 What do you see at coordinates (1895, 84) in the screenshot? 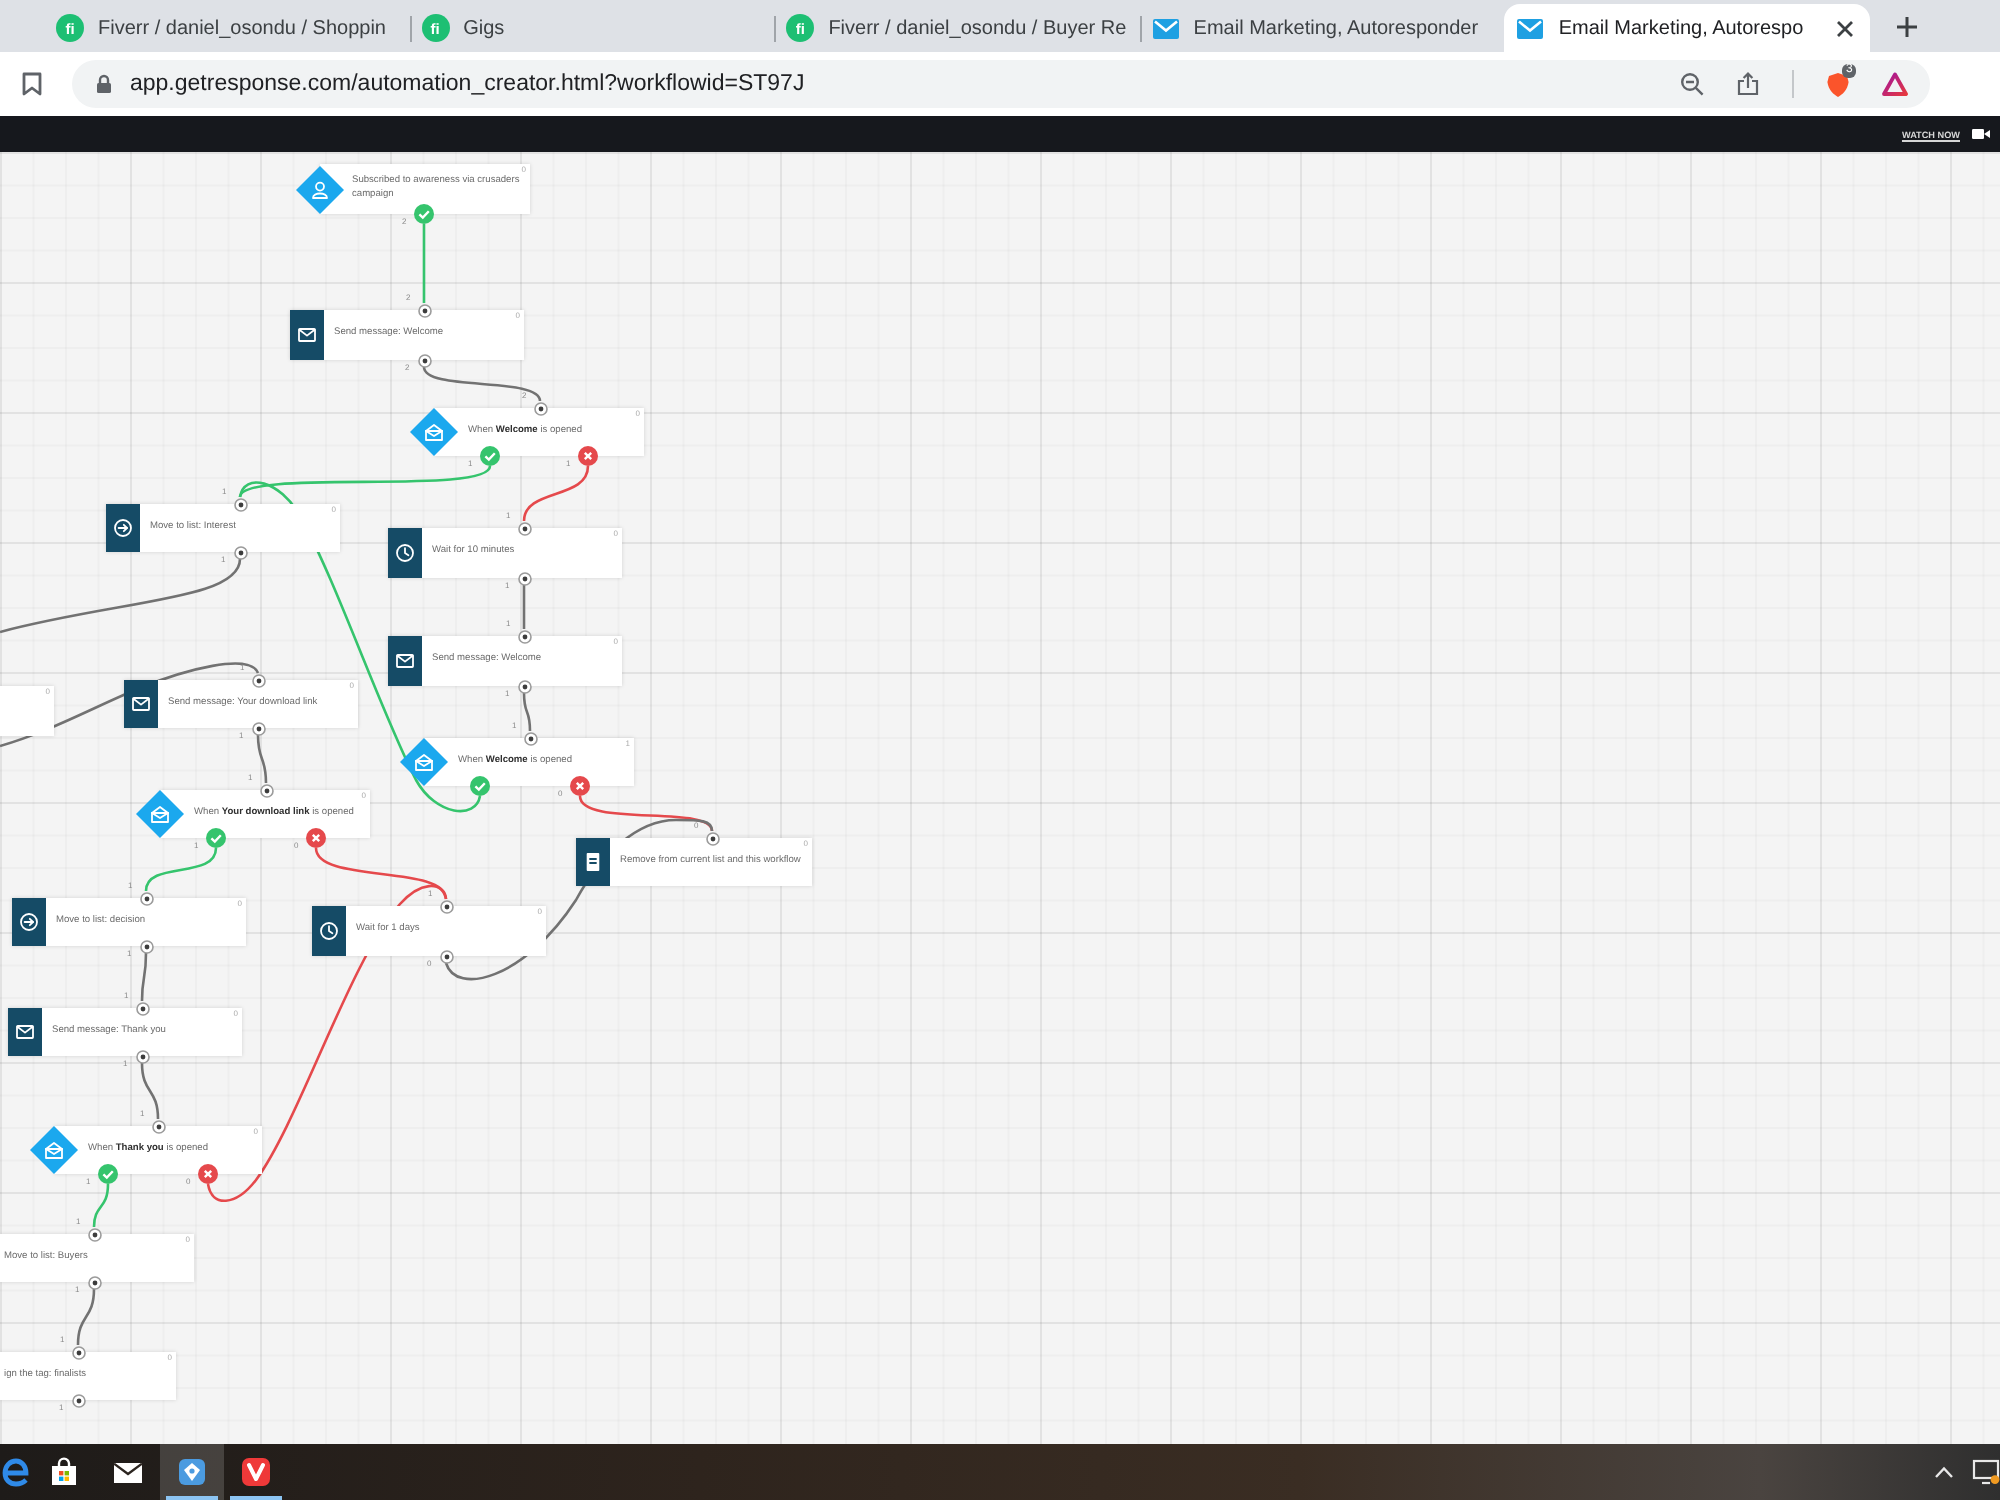
I see `triangle-icon` at bounding box center [1895, 84].